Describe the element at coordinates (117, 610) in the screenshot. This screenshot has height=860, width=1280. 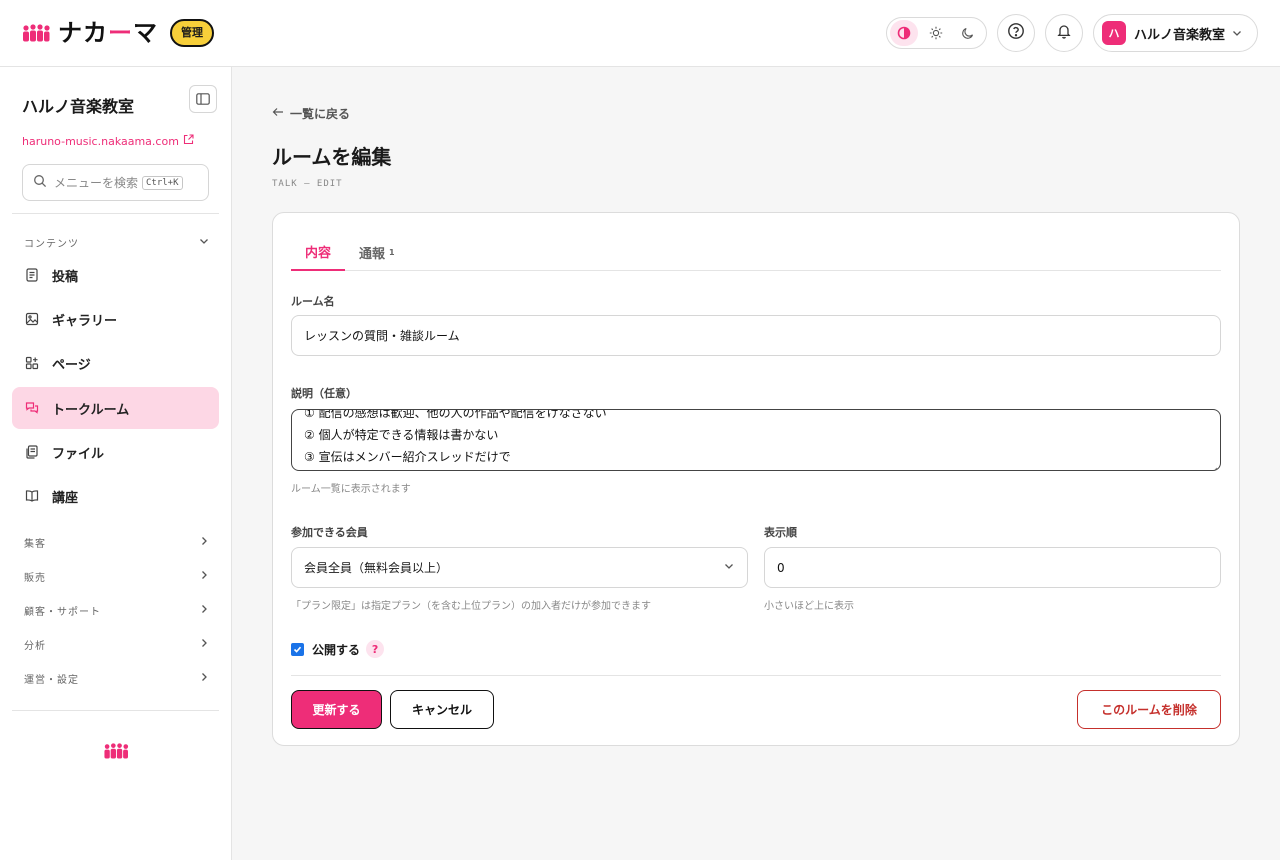
I see `group-customers-support: 顧客・サポート` at that location.